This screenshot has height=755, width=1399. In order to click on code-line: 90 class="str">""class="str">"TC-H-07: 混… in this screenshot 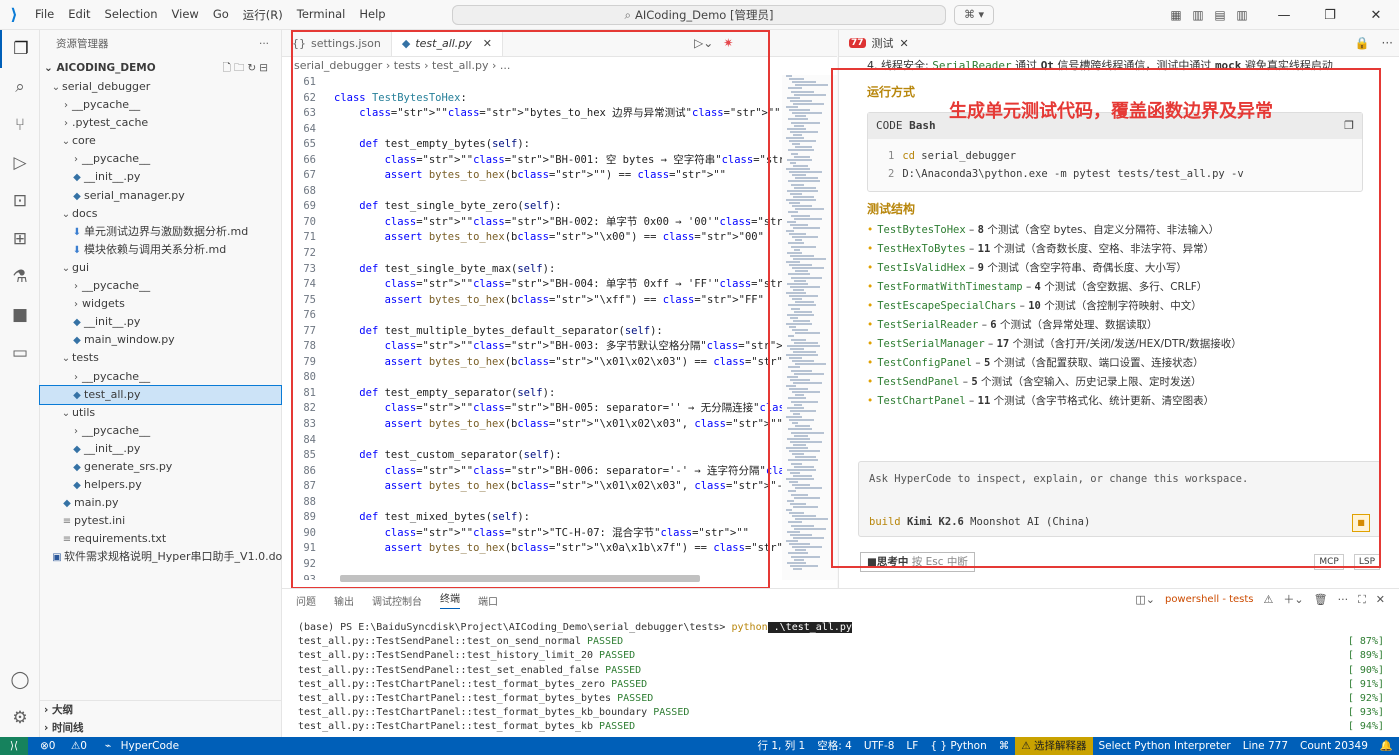, I will do `click(559, 534)`.